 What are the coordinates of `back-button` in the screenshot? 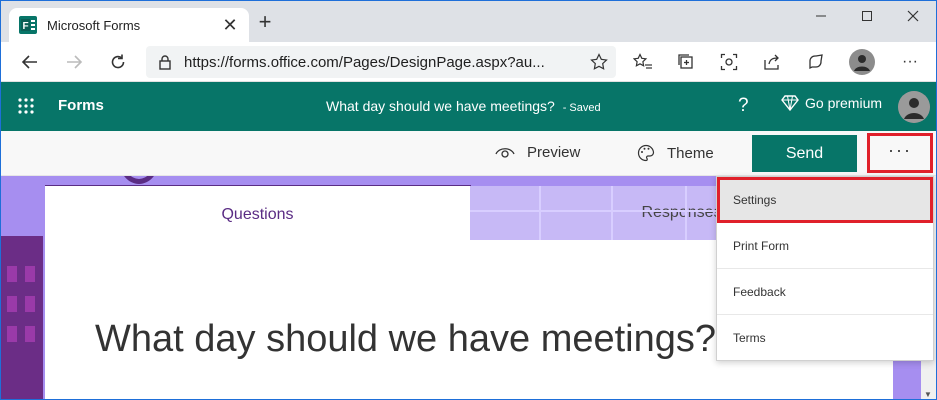 It's located at (30, 62).